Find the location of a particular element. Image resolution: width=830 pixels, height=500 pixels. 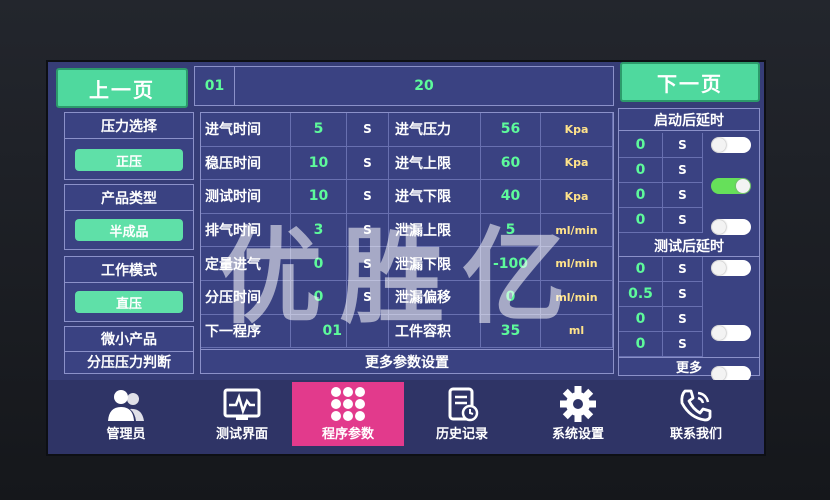

product-type-panel: 产品类型 半成品 is located at coordinates (129, 217).